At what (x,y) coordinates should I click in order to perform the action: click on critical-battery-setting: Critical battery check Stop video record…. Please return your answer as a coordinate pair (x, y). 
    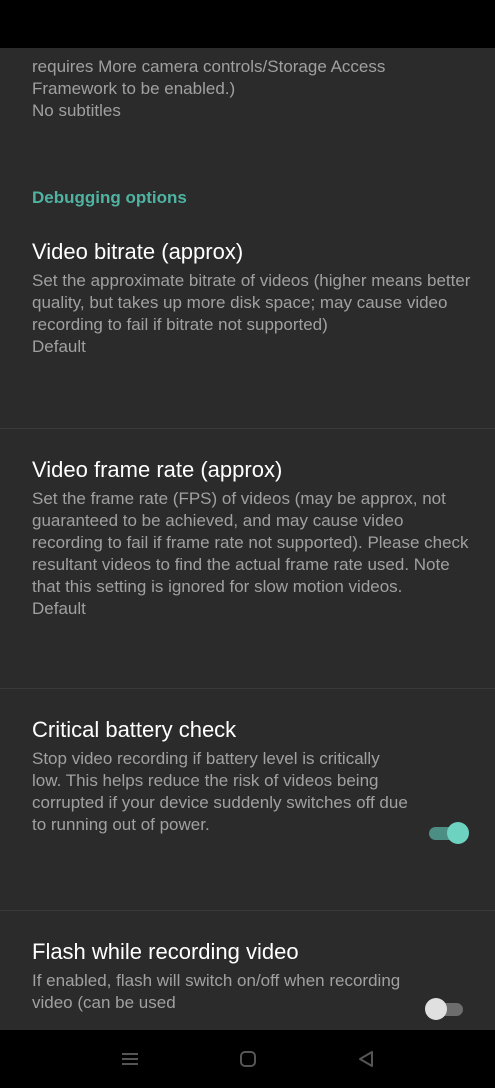
    Looking at the image, I should click on (222, 776).